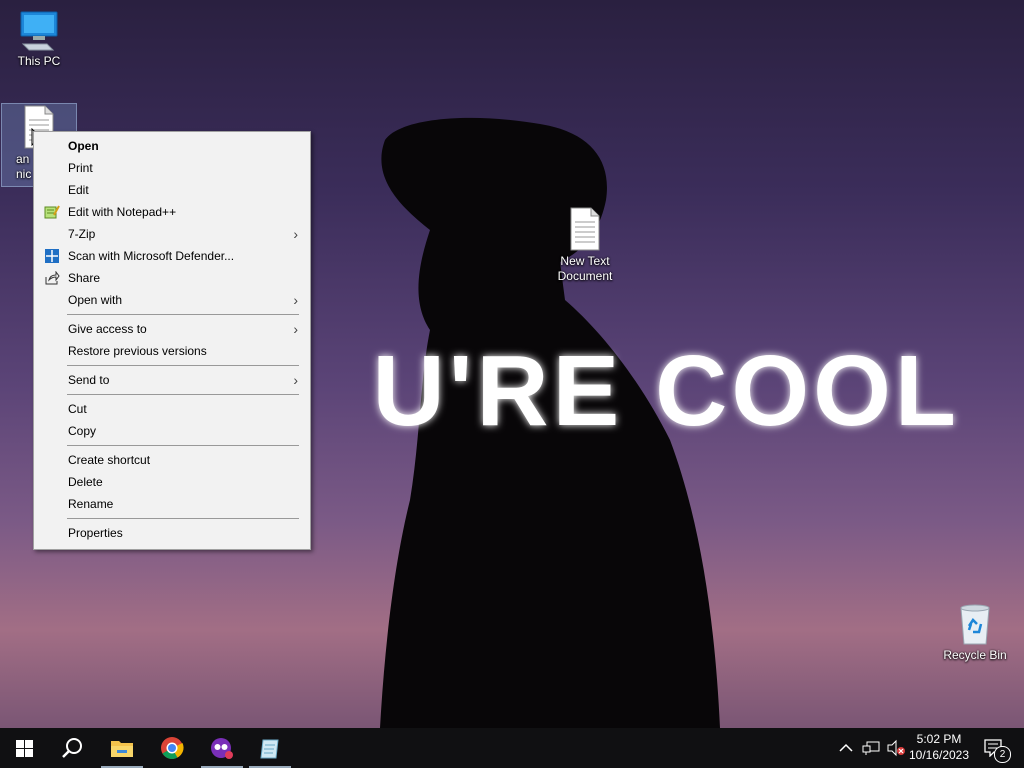 This screenshot has width=1024, height=768. What do you see at coordinates (52, 278) in the screenshot?
I see `share-icon` at bounding box center [52, 278].